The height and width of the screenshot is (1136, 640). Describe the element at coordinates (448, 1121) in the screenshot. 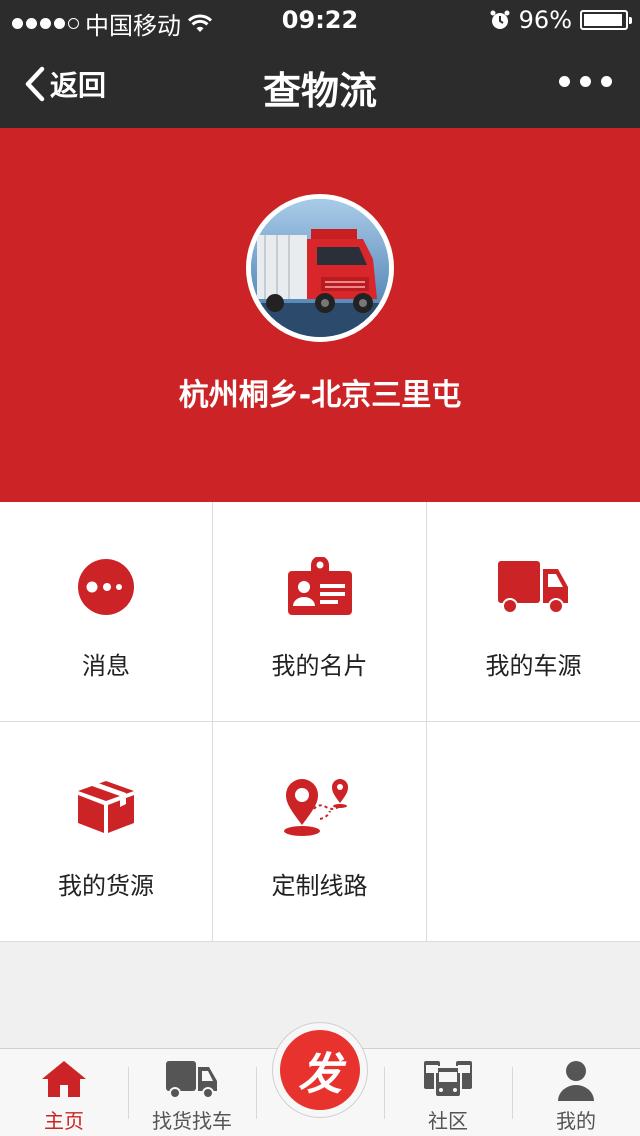

I see `tab-label: 社区` at that location.